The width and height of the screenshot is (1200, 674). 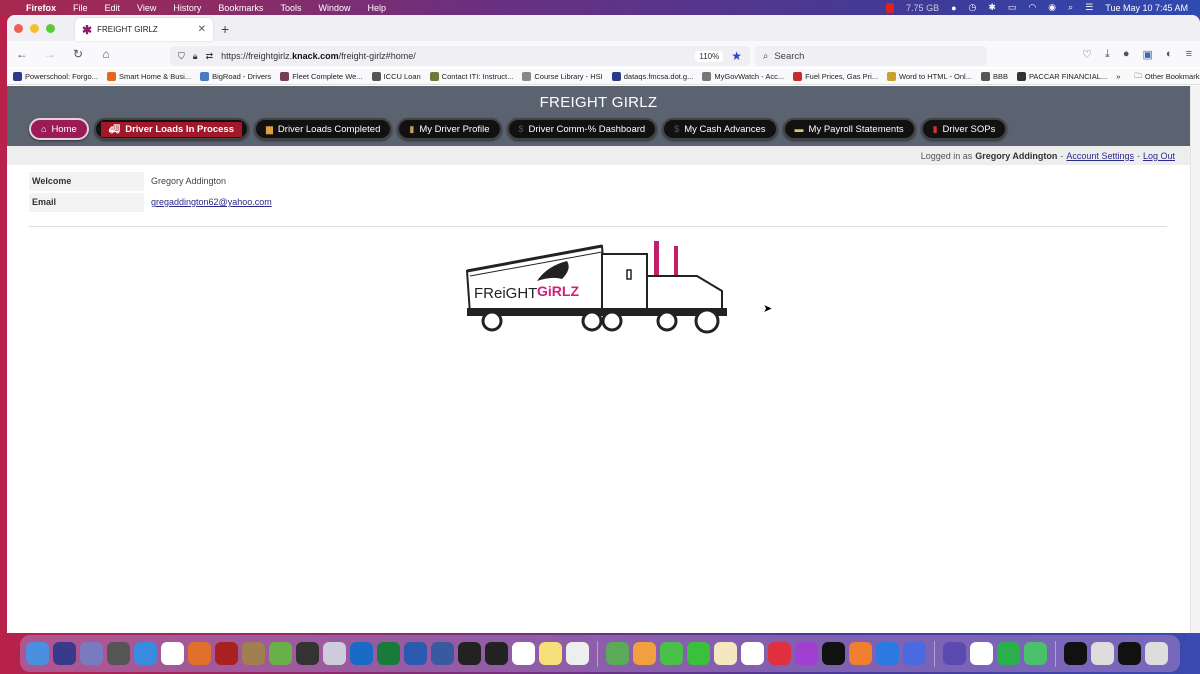 What do you see at coordinates (50, 28) in the screenshot?
I see `zoom-window-button` at bounding box center [50, 28].